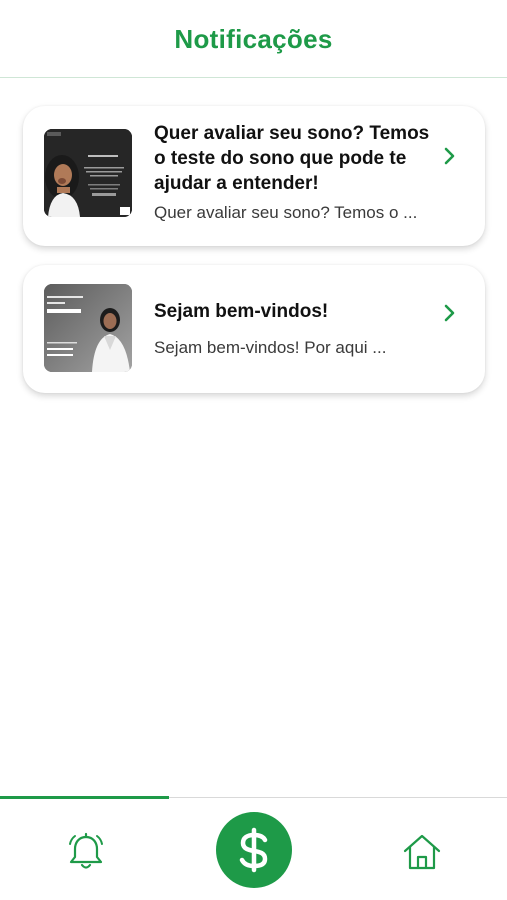 The image size is (507, 900). I want to click on bottom-tab-bar, so click(253, 848).